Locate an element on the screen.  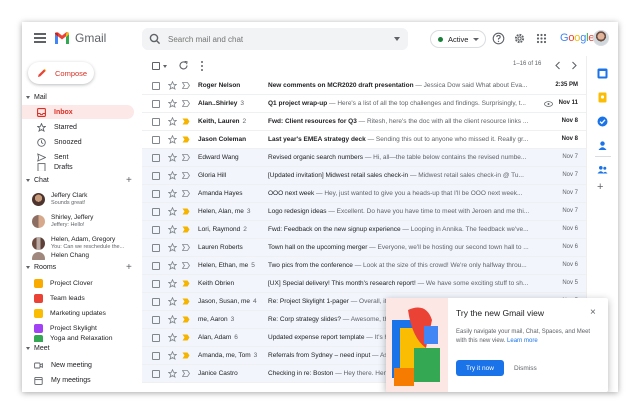
sidebar-item-starred: Starred is located at coordinates (78, 127).